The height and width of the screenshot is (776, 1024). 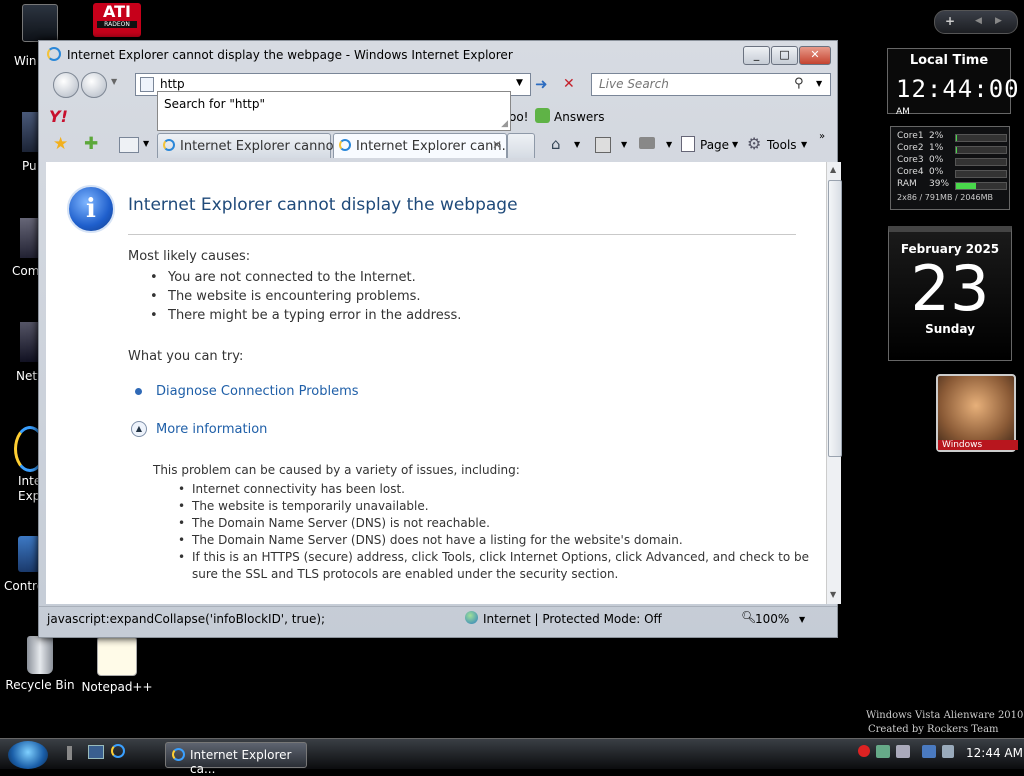 I want to click on show-desktop-icon, so click(x=96, y=752).